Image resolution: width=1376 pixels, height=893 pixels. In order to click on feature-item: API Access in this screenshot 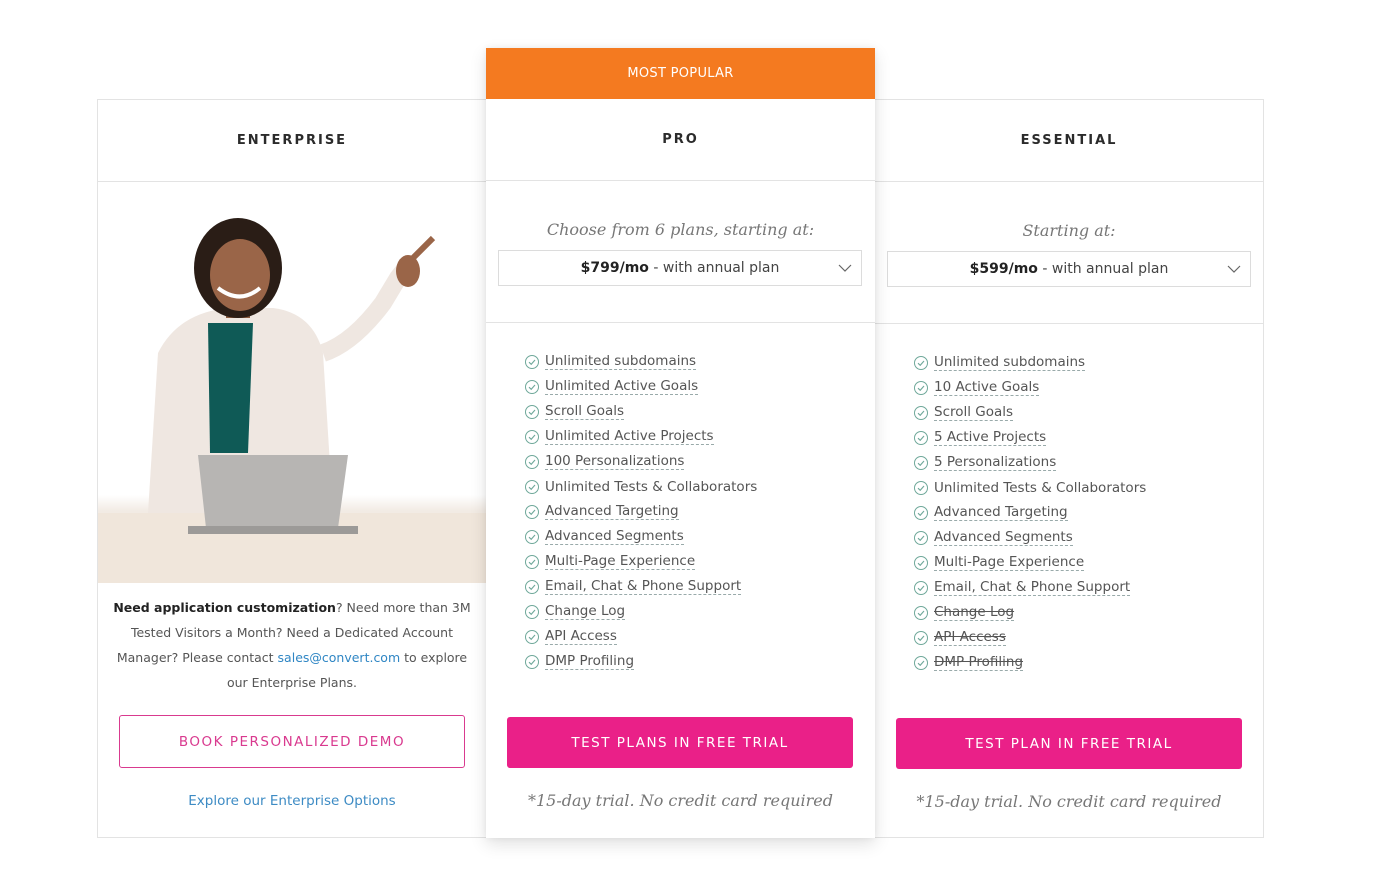, I will do `click(640, 636)`.